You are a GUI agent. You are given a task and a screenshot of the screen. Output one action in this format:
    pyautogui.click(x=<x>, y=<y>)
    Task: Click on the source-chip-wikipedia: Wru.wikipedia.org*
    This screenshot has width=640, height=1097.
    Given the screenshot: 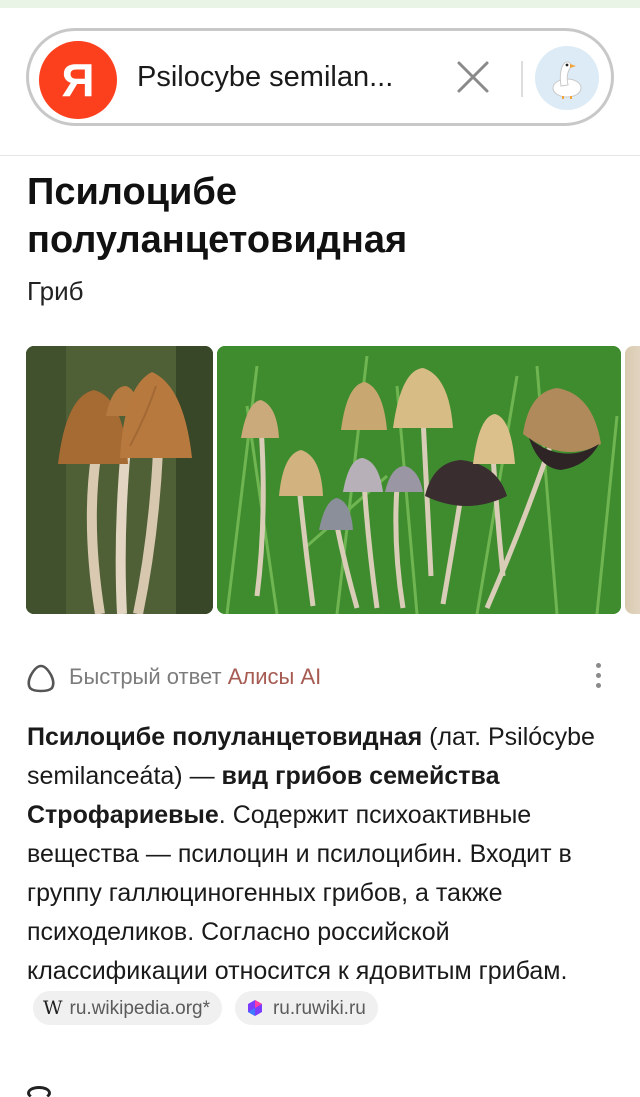 What is the action you would take?
    pyautogui.click(x=127, y=1008)
    